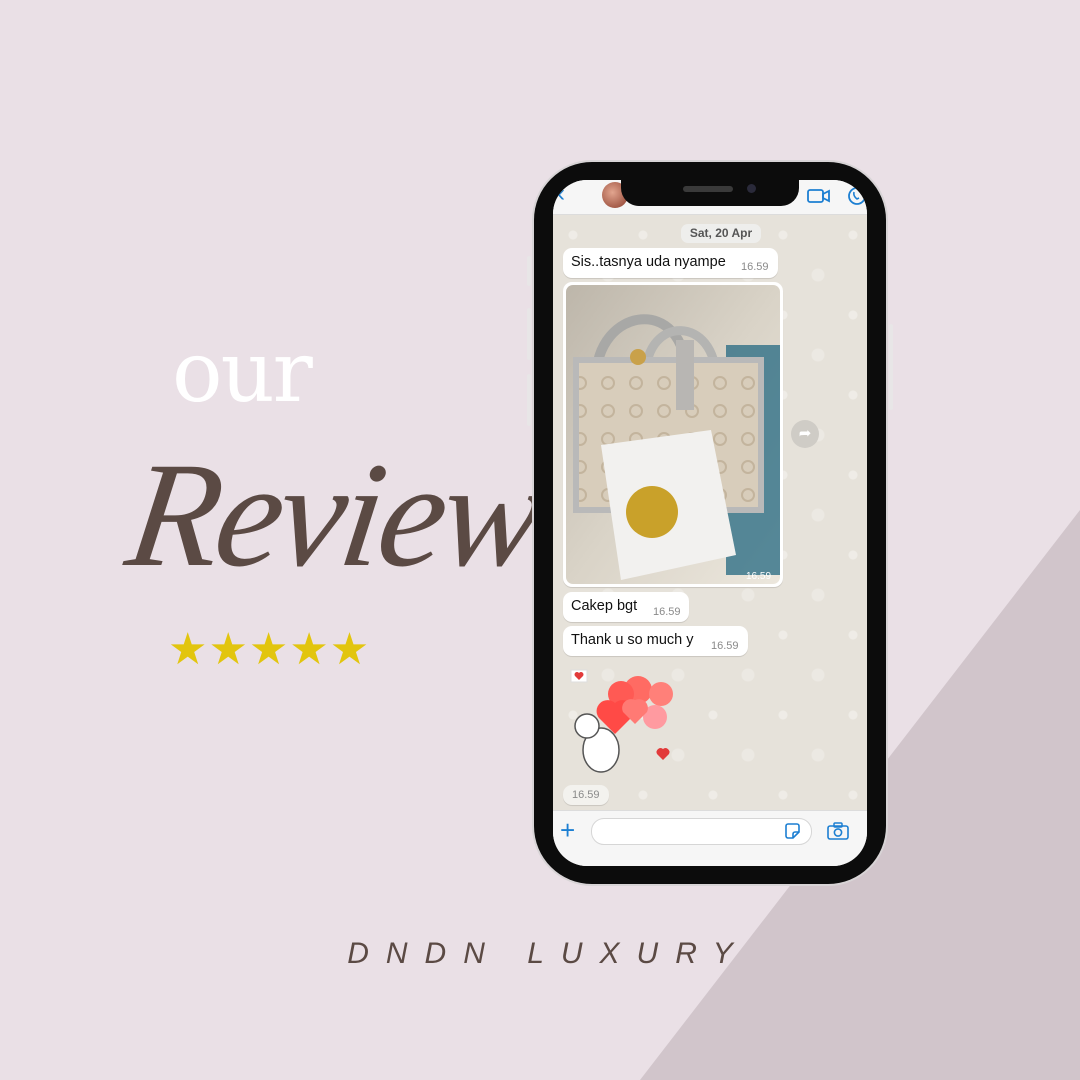  I want to click on rating-stars: ★★★★★, so click(269, 649).